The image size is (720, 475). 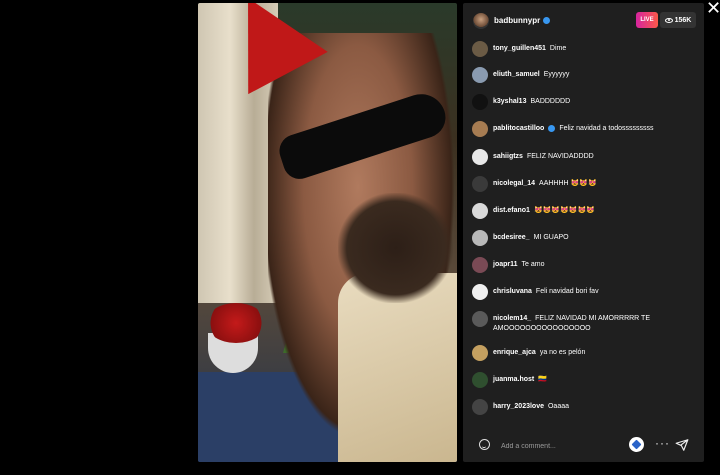 I want to click on comment-message: BADDDDDD, so click(x=550, y=101).